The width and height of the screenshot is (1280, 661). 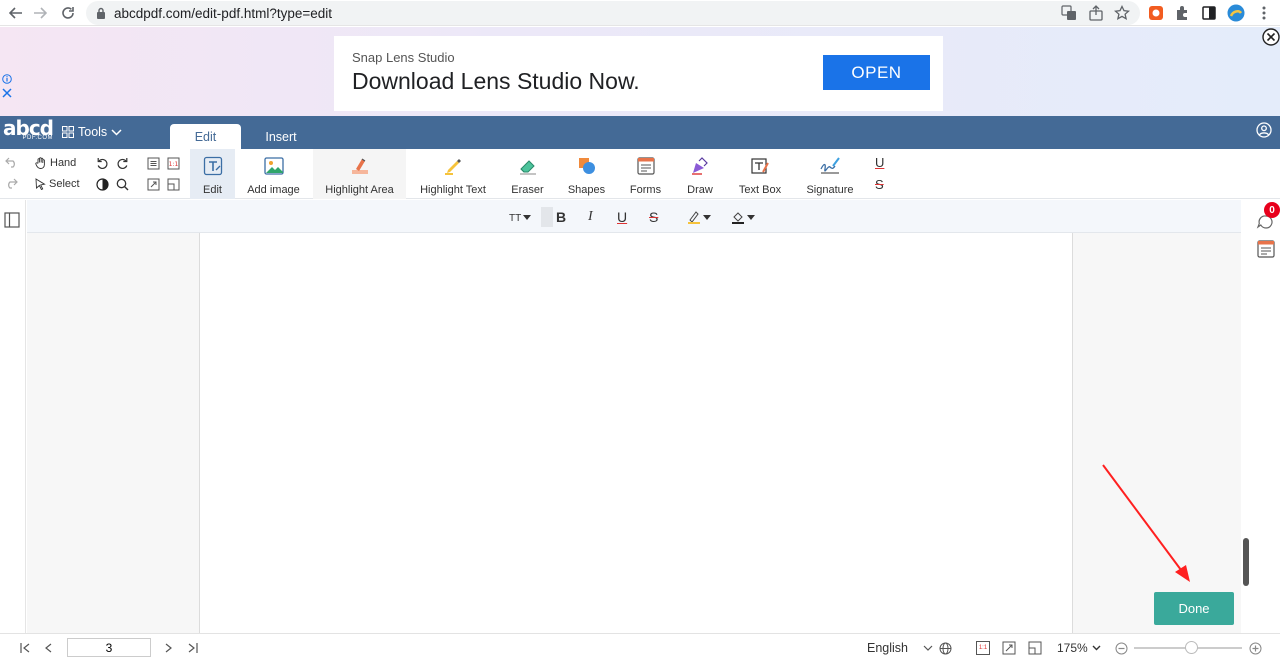 What do you see at coordinates (653, 217) in the screenshot?
I see `strikethrough-button: S` at bounding box center [653, 217].